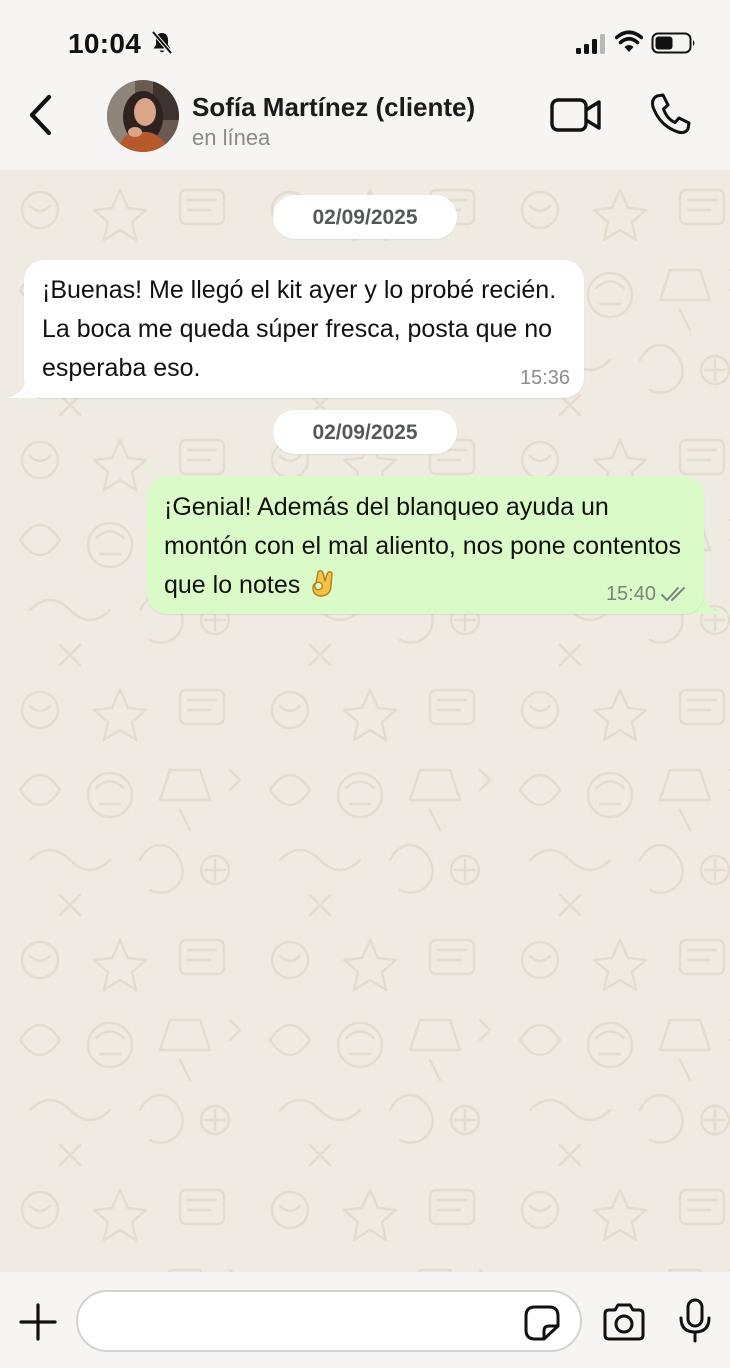 The width and height of the screenshot is (730, 1368). What do you see at coordinates (630, 594) in the screenshot?
I see `message-time: 15:40` at bounding box center [630, 594].